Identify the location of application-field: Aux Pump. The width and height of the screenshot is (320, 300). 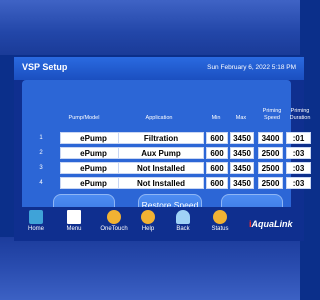
(161, 153).